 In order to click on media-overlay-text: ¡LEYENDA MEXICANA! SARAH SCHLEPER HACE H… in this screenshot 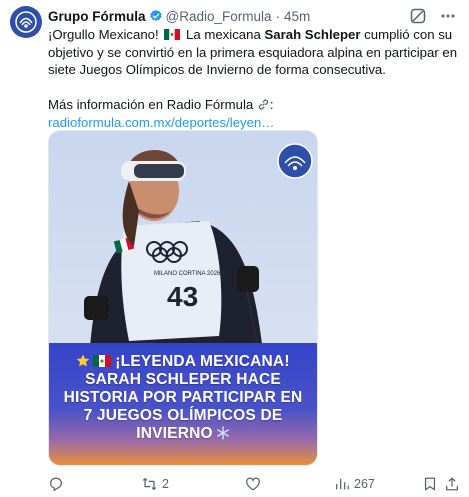, I will do `click(183, 398)`.